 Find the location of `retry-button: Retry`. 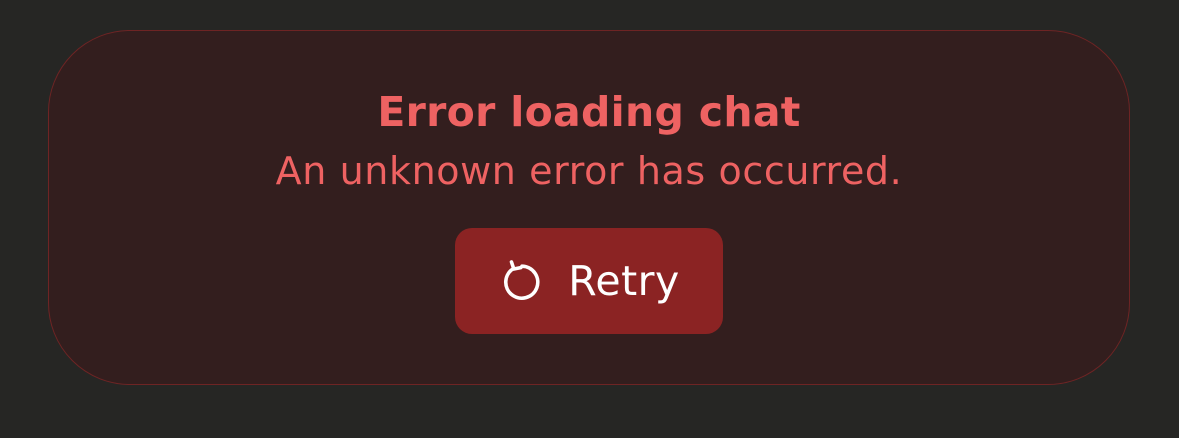

retry-button: Retry is located at coordinates (589, 281).